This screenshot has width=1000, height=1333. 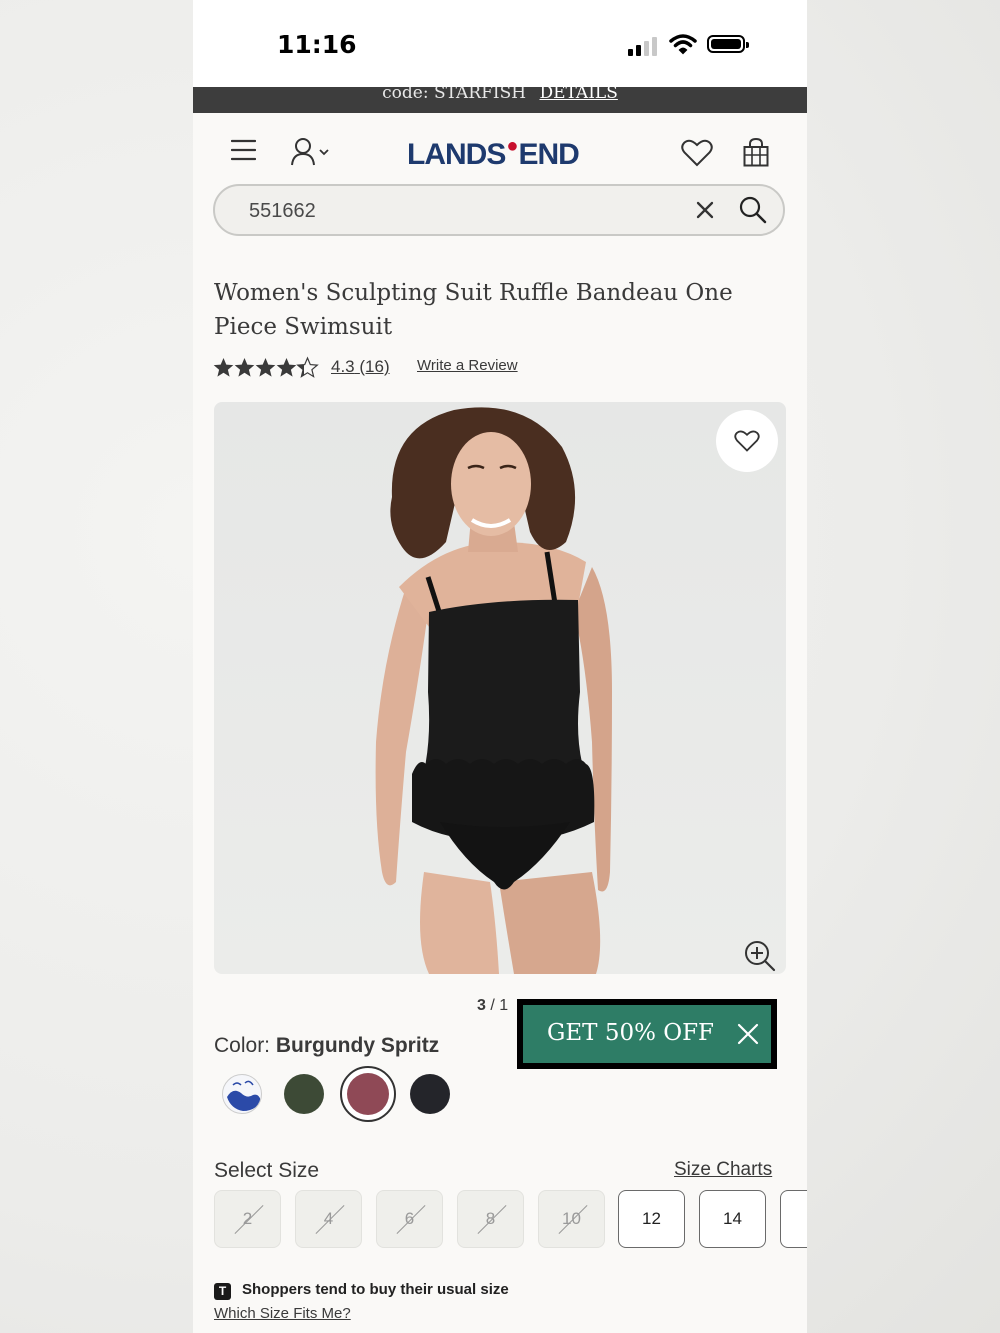 I want to click on size-option-10: 10, so click(x=571, y=1219).